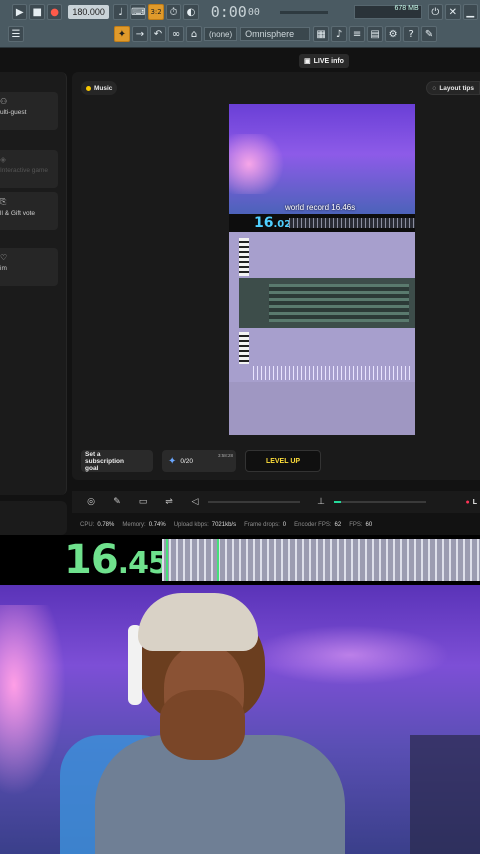 The height and width of the screenshot is (854, 480). What do you see at coordinates (169, 502) in the screenshot?
I see `adjust-icon: ⇌` at bounding box center [169, 502].